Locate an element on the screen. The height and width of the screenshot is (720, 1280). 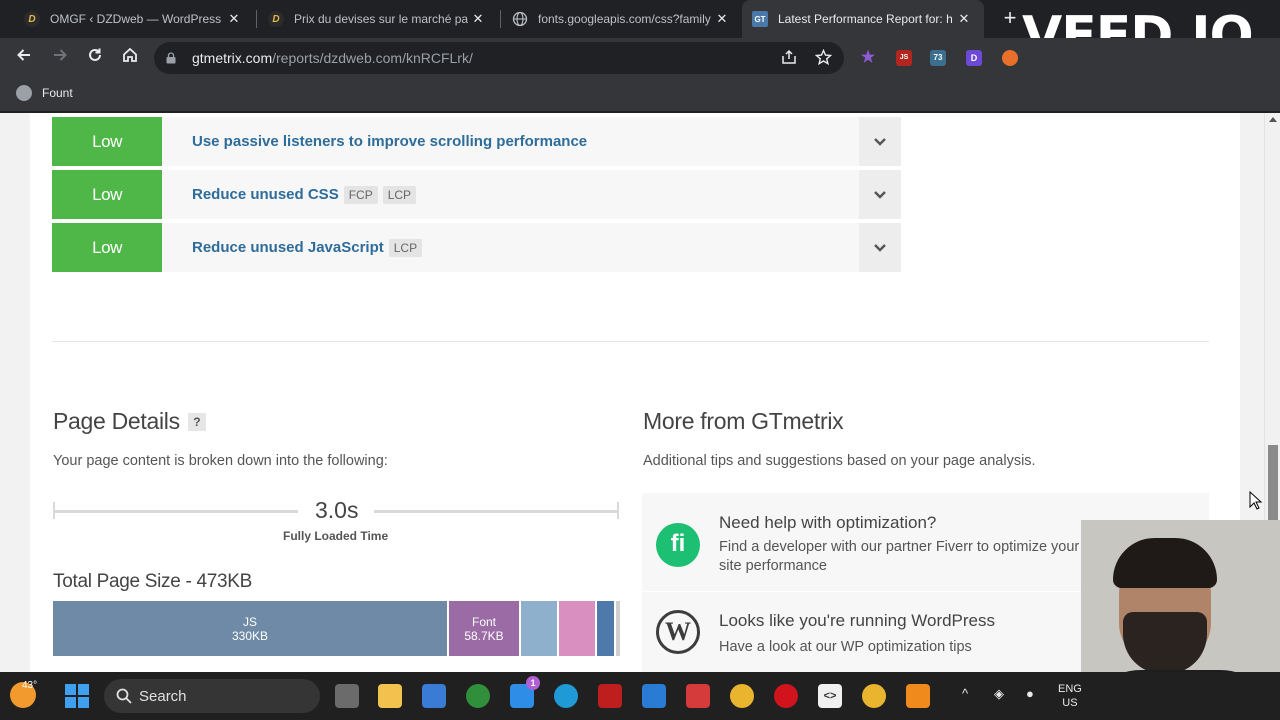
share-icon is located at coordinates (789, 58).